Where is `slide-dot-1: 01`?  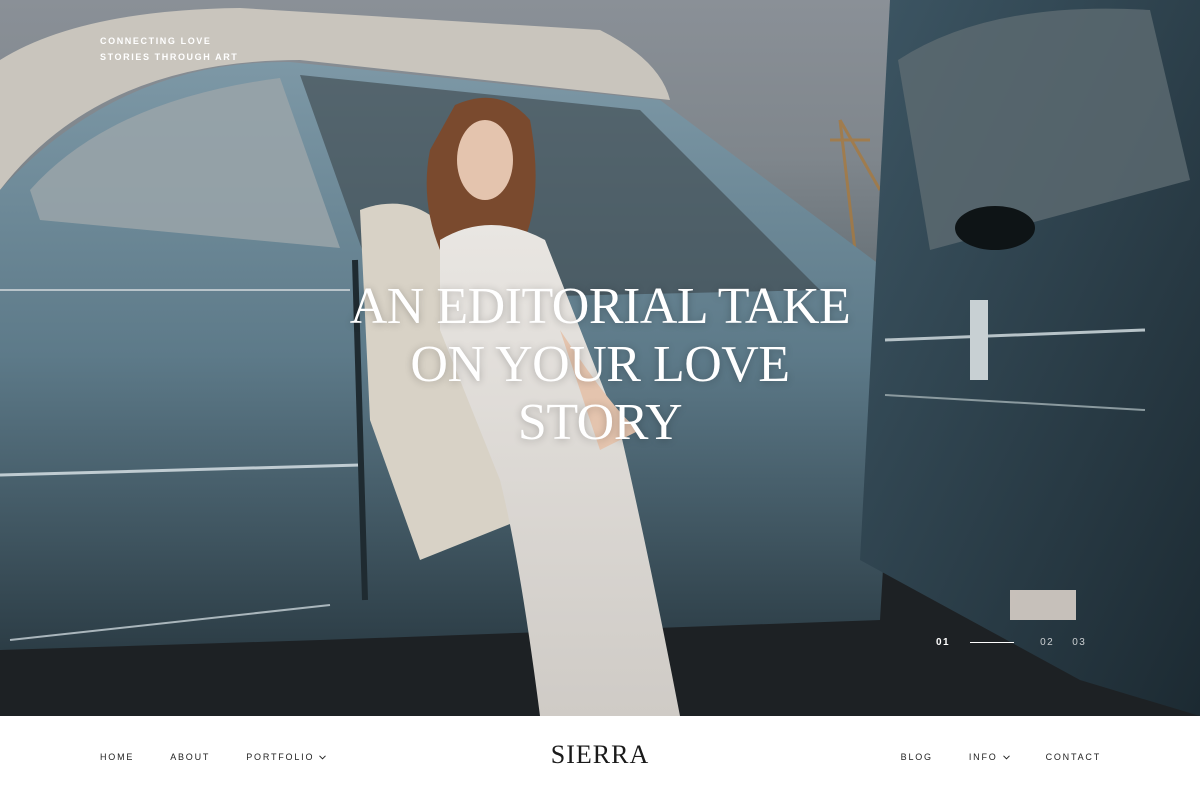 slide-dot-1: 01 is located at coordinates (943, 642).